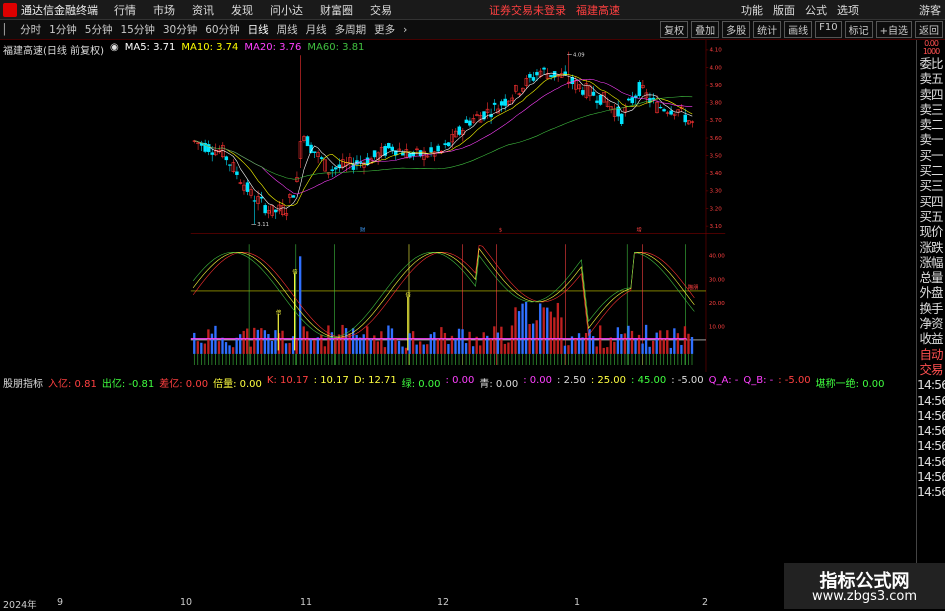 This screenshot has height=611, width=945. What do you see at coordinates (931, 369) in the screenshot?
I see `side-panel-item: 交易` at bounding box center [931, 369].